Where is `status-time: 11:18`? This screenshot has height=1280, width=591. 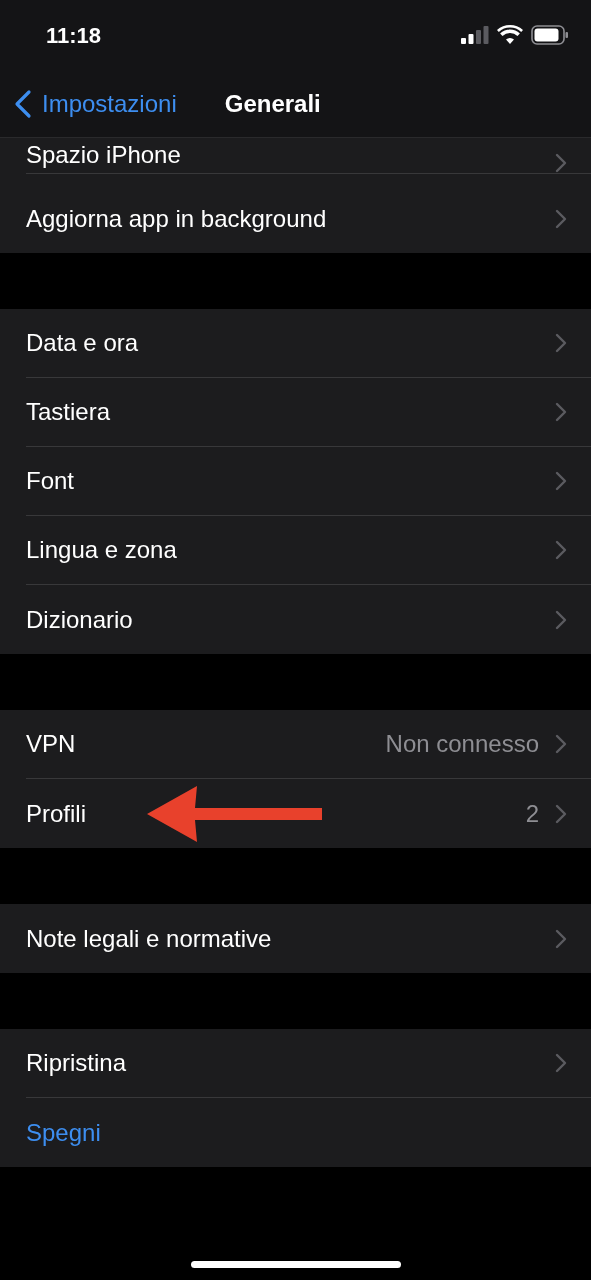 status-time: 11:18 is located at coordinates (74, 35).